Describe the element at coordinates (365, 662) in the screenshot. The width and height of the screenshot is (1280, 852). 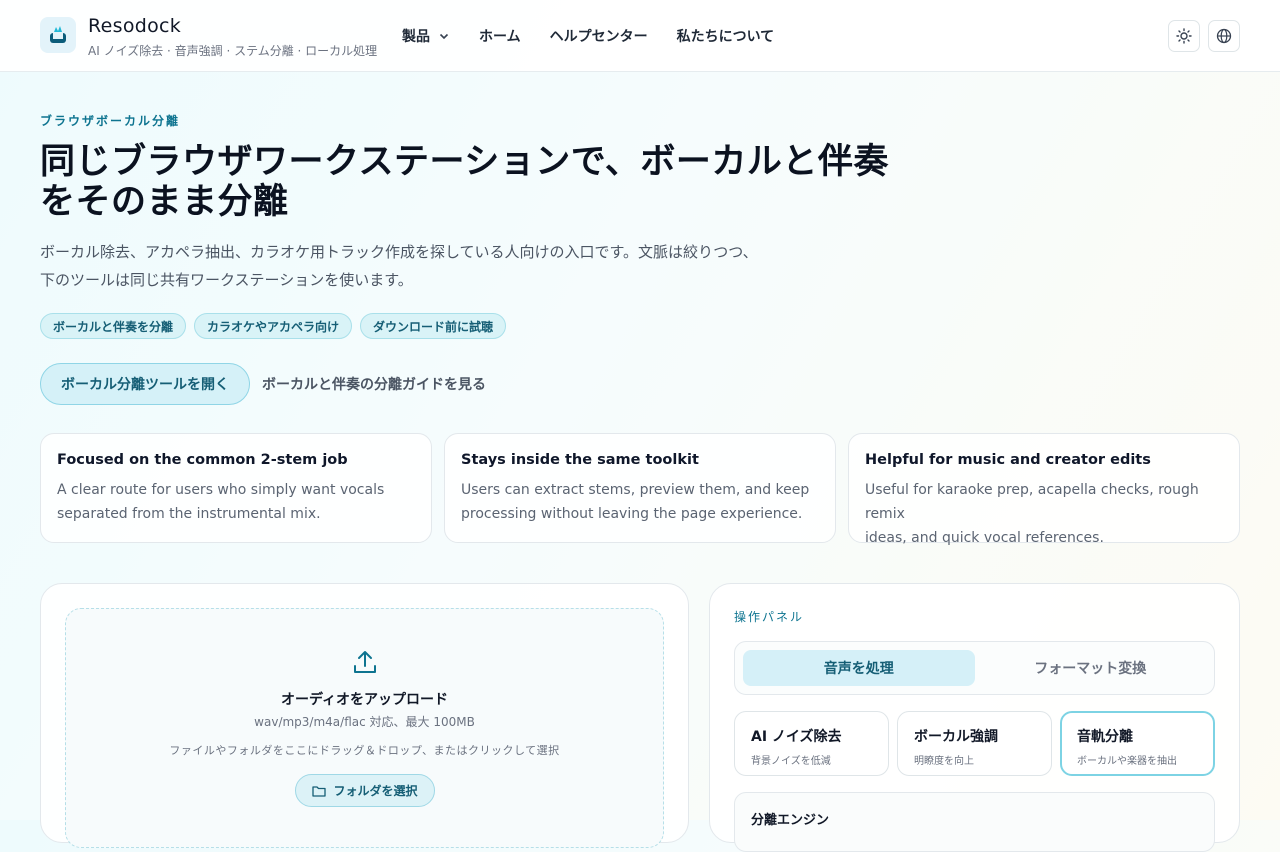
I see `upload-icon` at that location.